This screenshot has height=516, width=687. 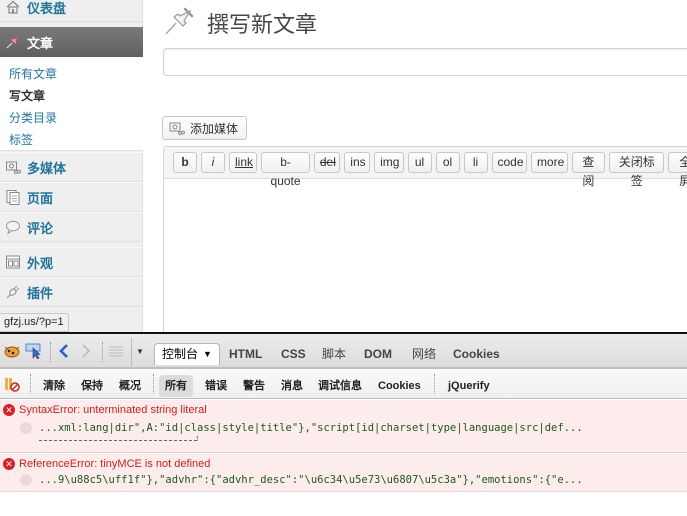 What do you see at coordinates (293, 354) in the screenshot?
I see `tab-css: CSS` at bounding box center [293, 354].